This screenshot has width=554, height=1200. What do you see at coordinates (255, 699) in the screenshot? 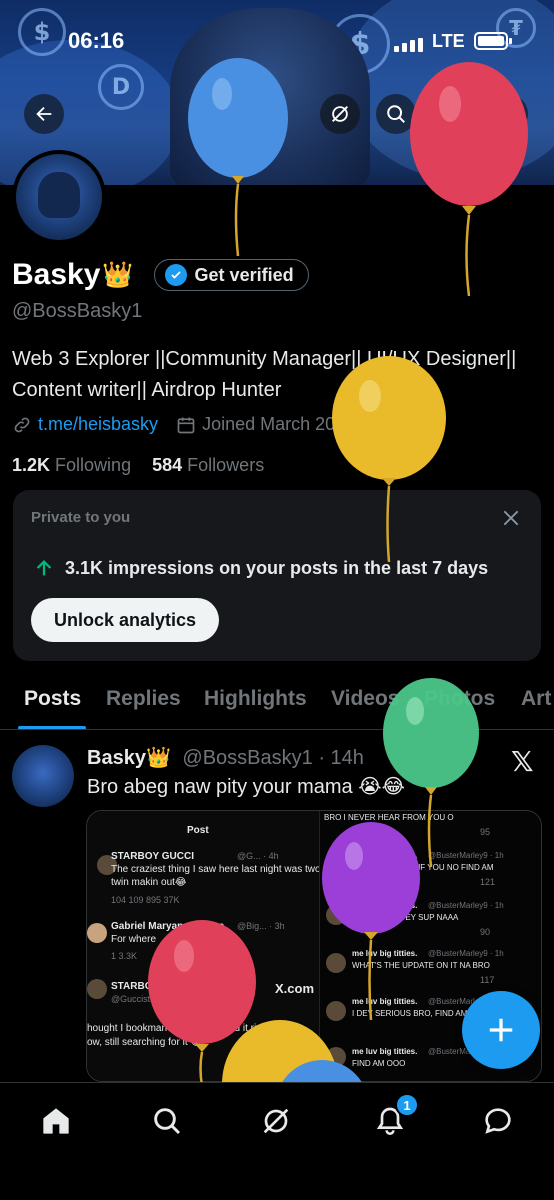
I see `tab-highlights: Highlights` at bounding box center [255, 699].